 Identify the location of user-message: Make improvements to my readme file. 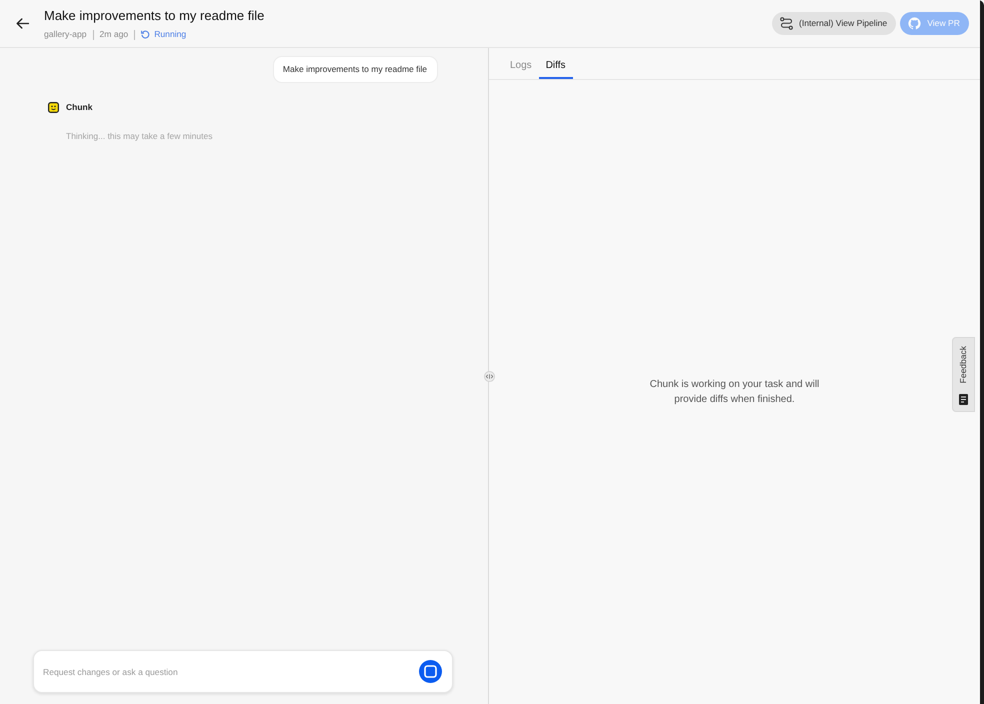
(355, 69).